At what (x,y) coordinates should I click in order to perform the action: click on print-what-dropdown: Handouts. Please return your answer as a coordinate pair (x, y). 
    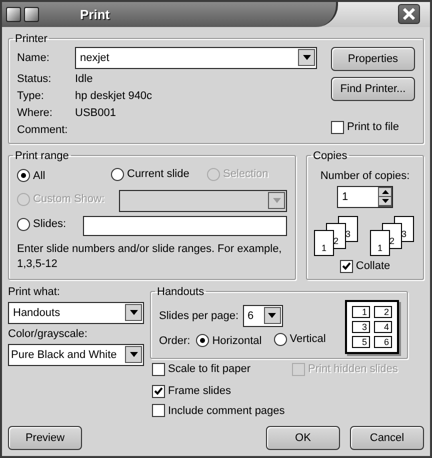
    Looking at the image, I should click on (76, 313).